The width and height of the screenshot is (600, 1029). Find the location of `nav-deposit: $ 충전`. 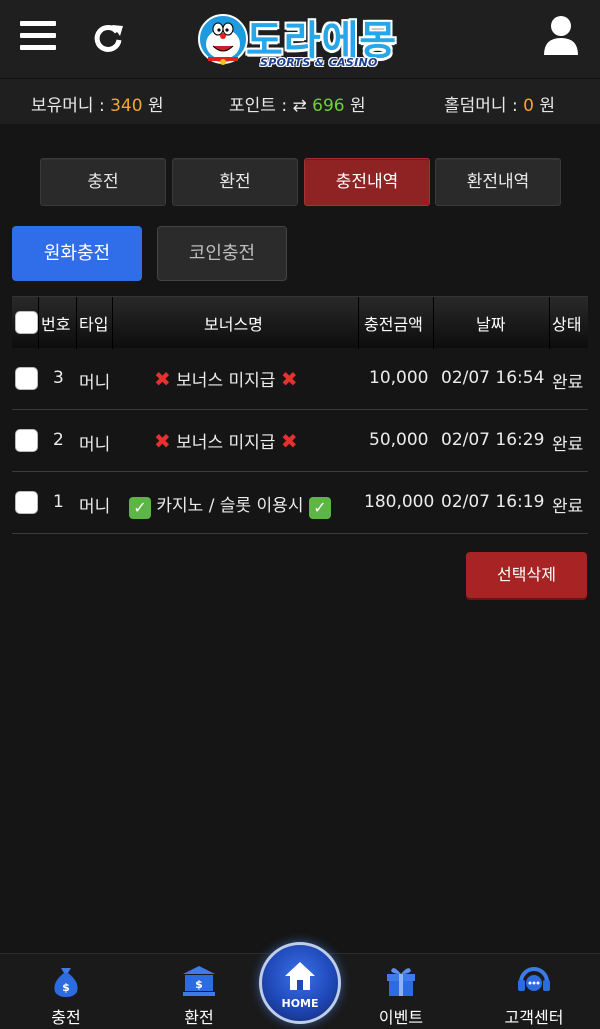

nav-deposit: $ 충전 is located at coordinates (66, 991).